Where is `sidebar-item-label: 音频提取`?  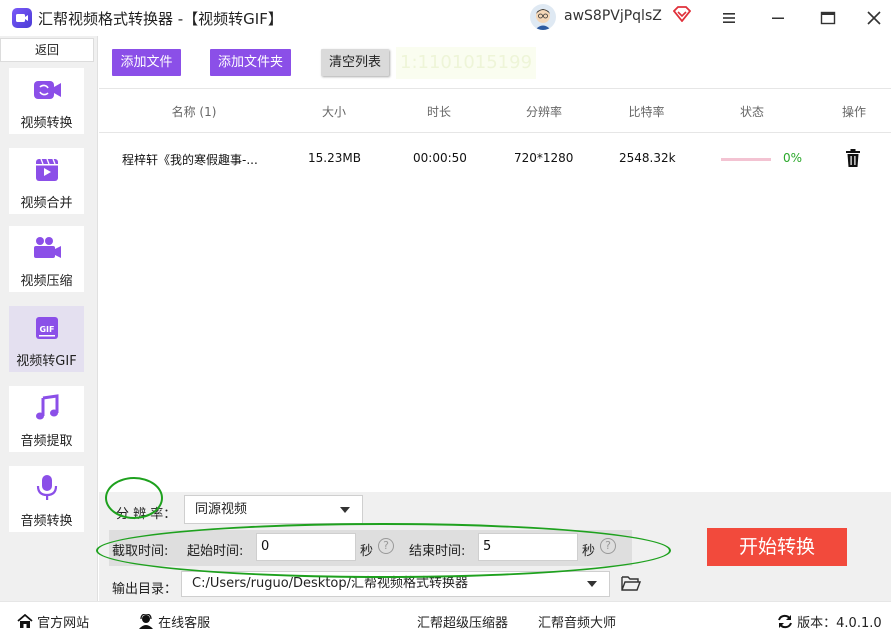 sidebar-item-label: 音频提取 is located at coordinates (46, 441).